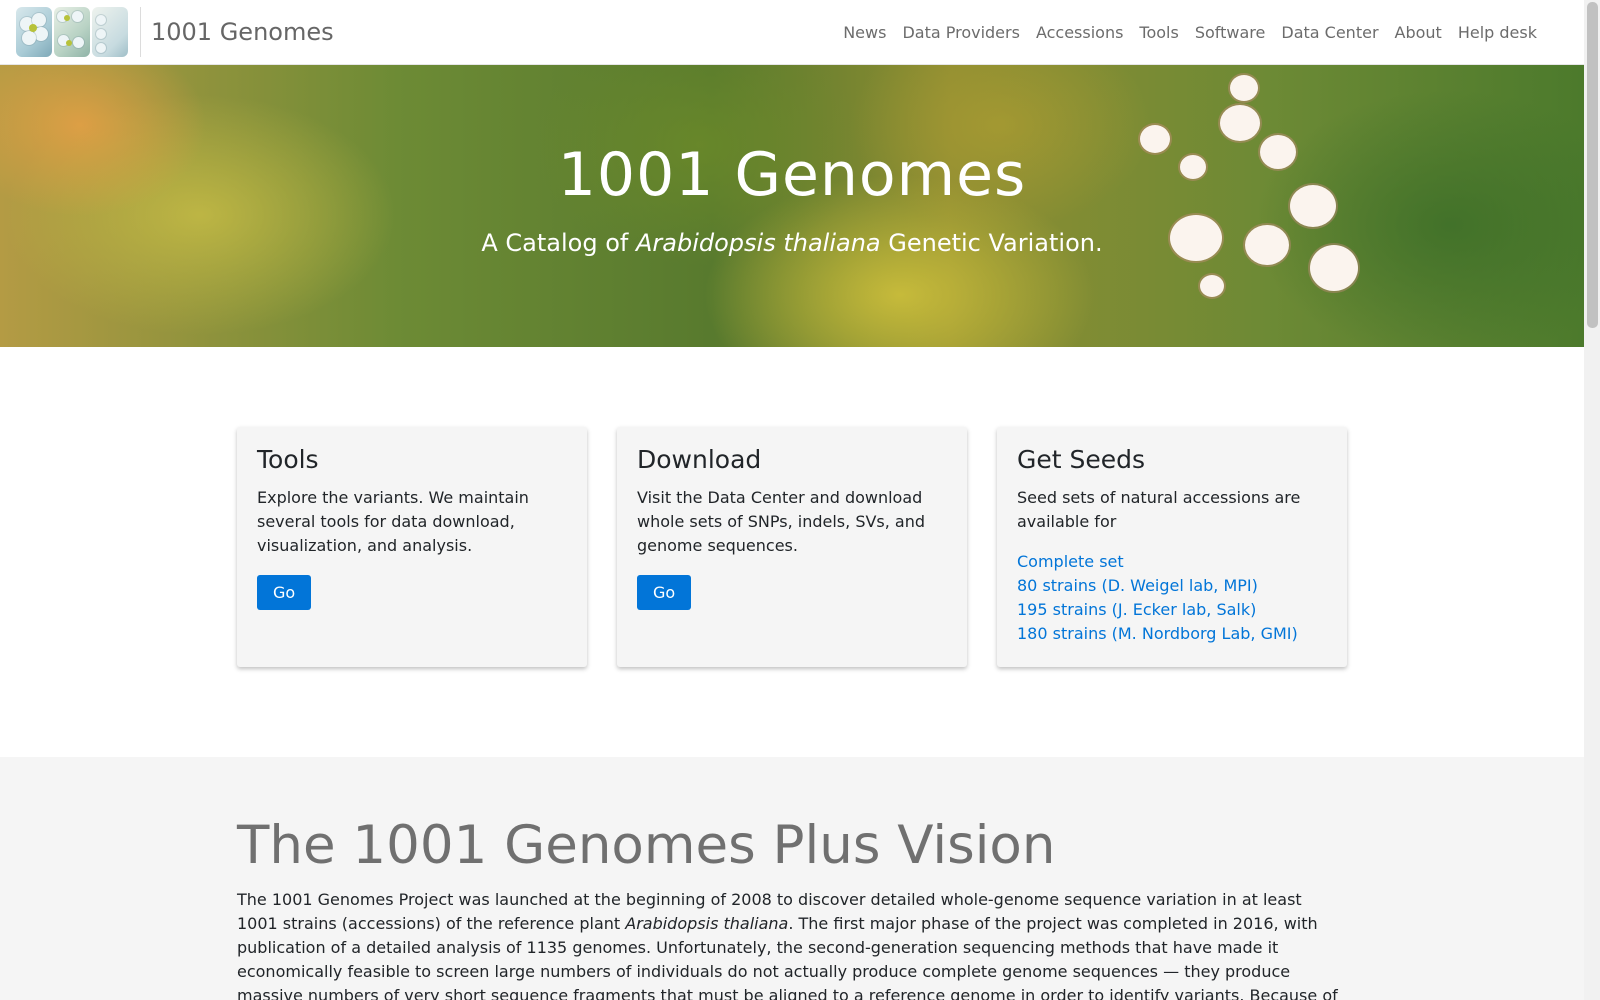 The height and width of the screenshot is (1000, 1600). What do you see at coordinates (864, 32) in the screenshot?
I see `nav-news: News` at bounding box center [864, 32].